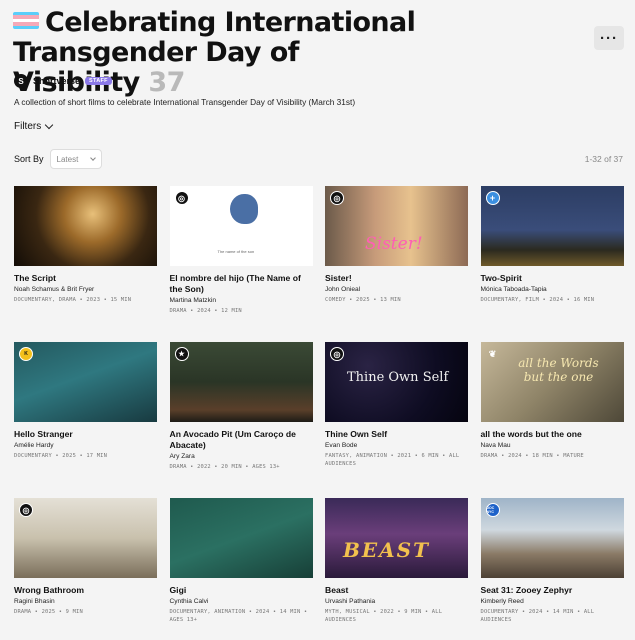 Image resolution: width=635 pixels, height=640 pixels. What do you see at coordinates (26, 20) in the screenshot?
I see `transgender-flag-icon` at bounding box center [26, 20].